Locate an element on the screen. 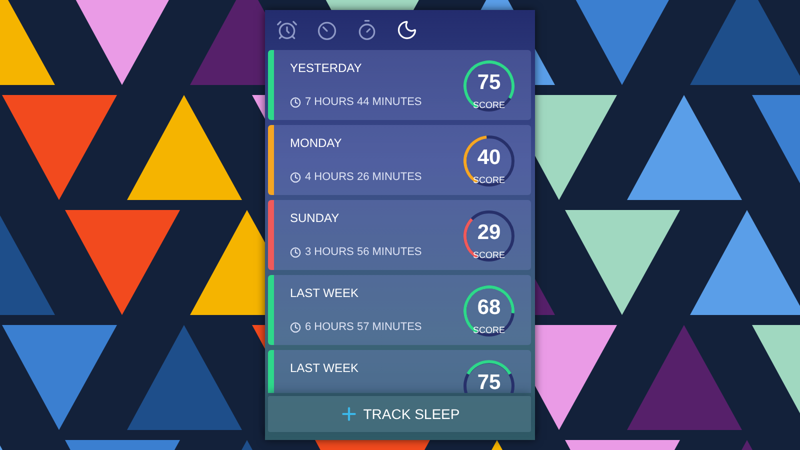 This screenshot has height=450, width=800. duration-text: 4 HOURS 26 MINUTES is located at coordinates (363, 177).